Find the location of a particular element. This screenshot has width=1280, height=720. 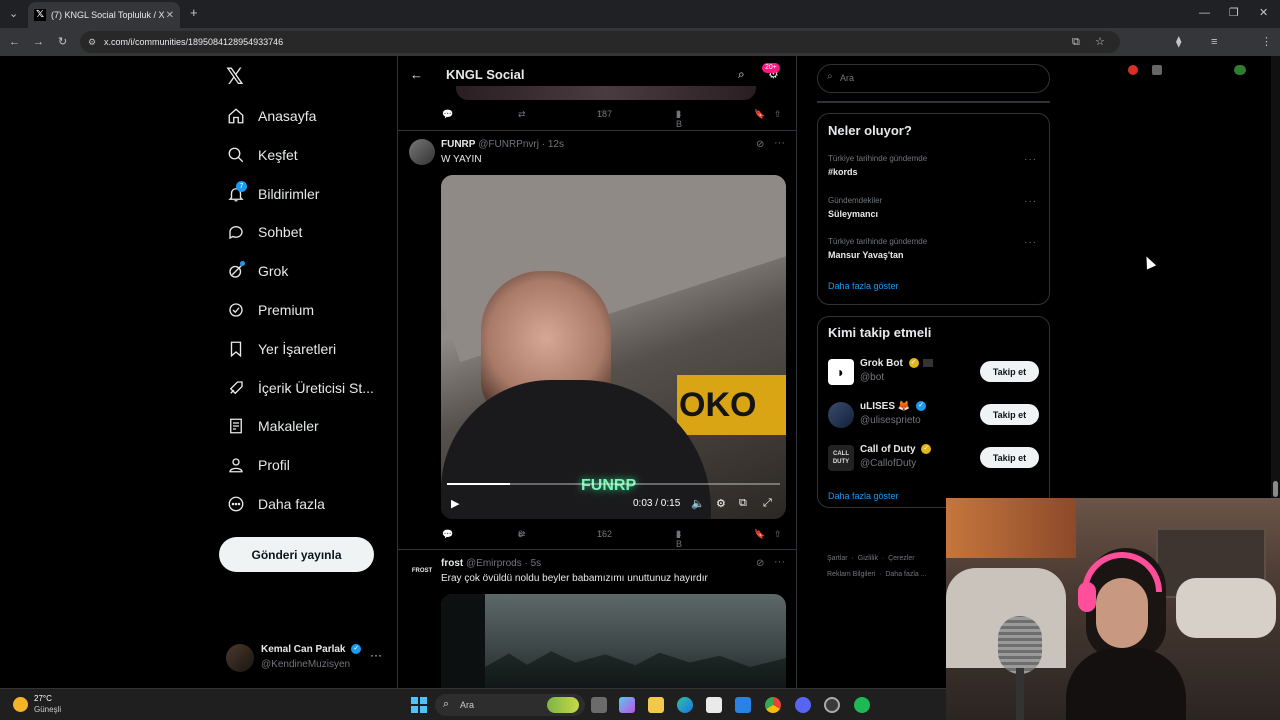

weather-temp: 27°C is located at coordinates (43, 698).